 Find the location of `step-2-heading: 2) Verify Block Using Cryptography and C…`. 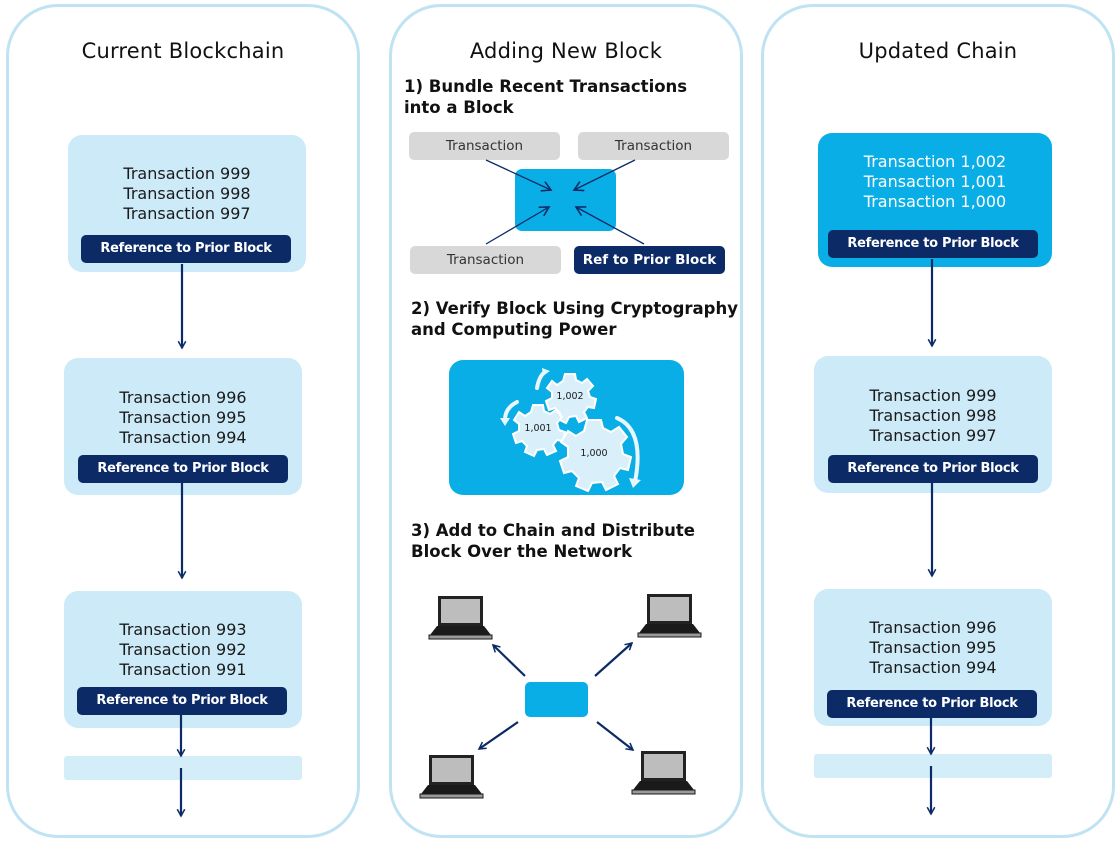

step-2-heading: 2) Verify Block Using Cryptography and C… is located at coordinates (574, 319).